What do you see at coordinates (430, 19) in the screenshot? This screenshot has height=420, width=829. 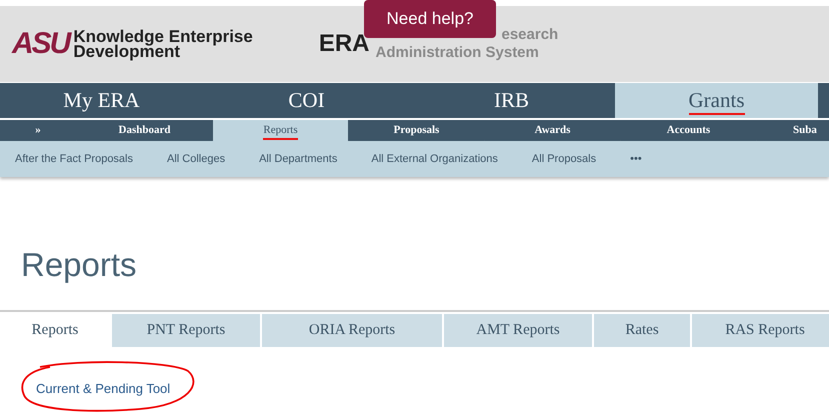 I see `help-button: Need help?` at bounding box center [430, 19].